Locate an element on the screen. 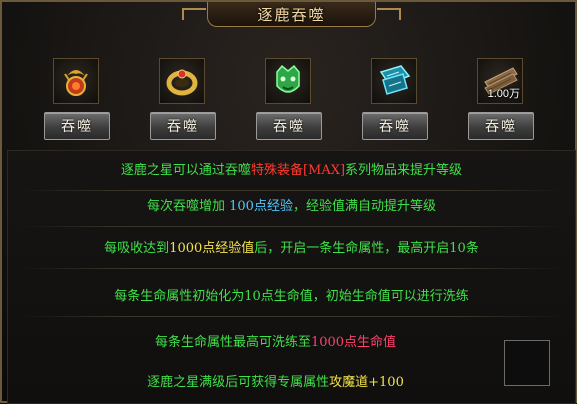 This screenshot has height=404, width=577. title-ornament-right is located at coordinates (389, 14).